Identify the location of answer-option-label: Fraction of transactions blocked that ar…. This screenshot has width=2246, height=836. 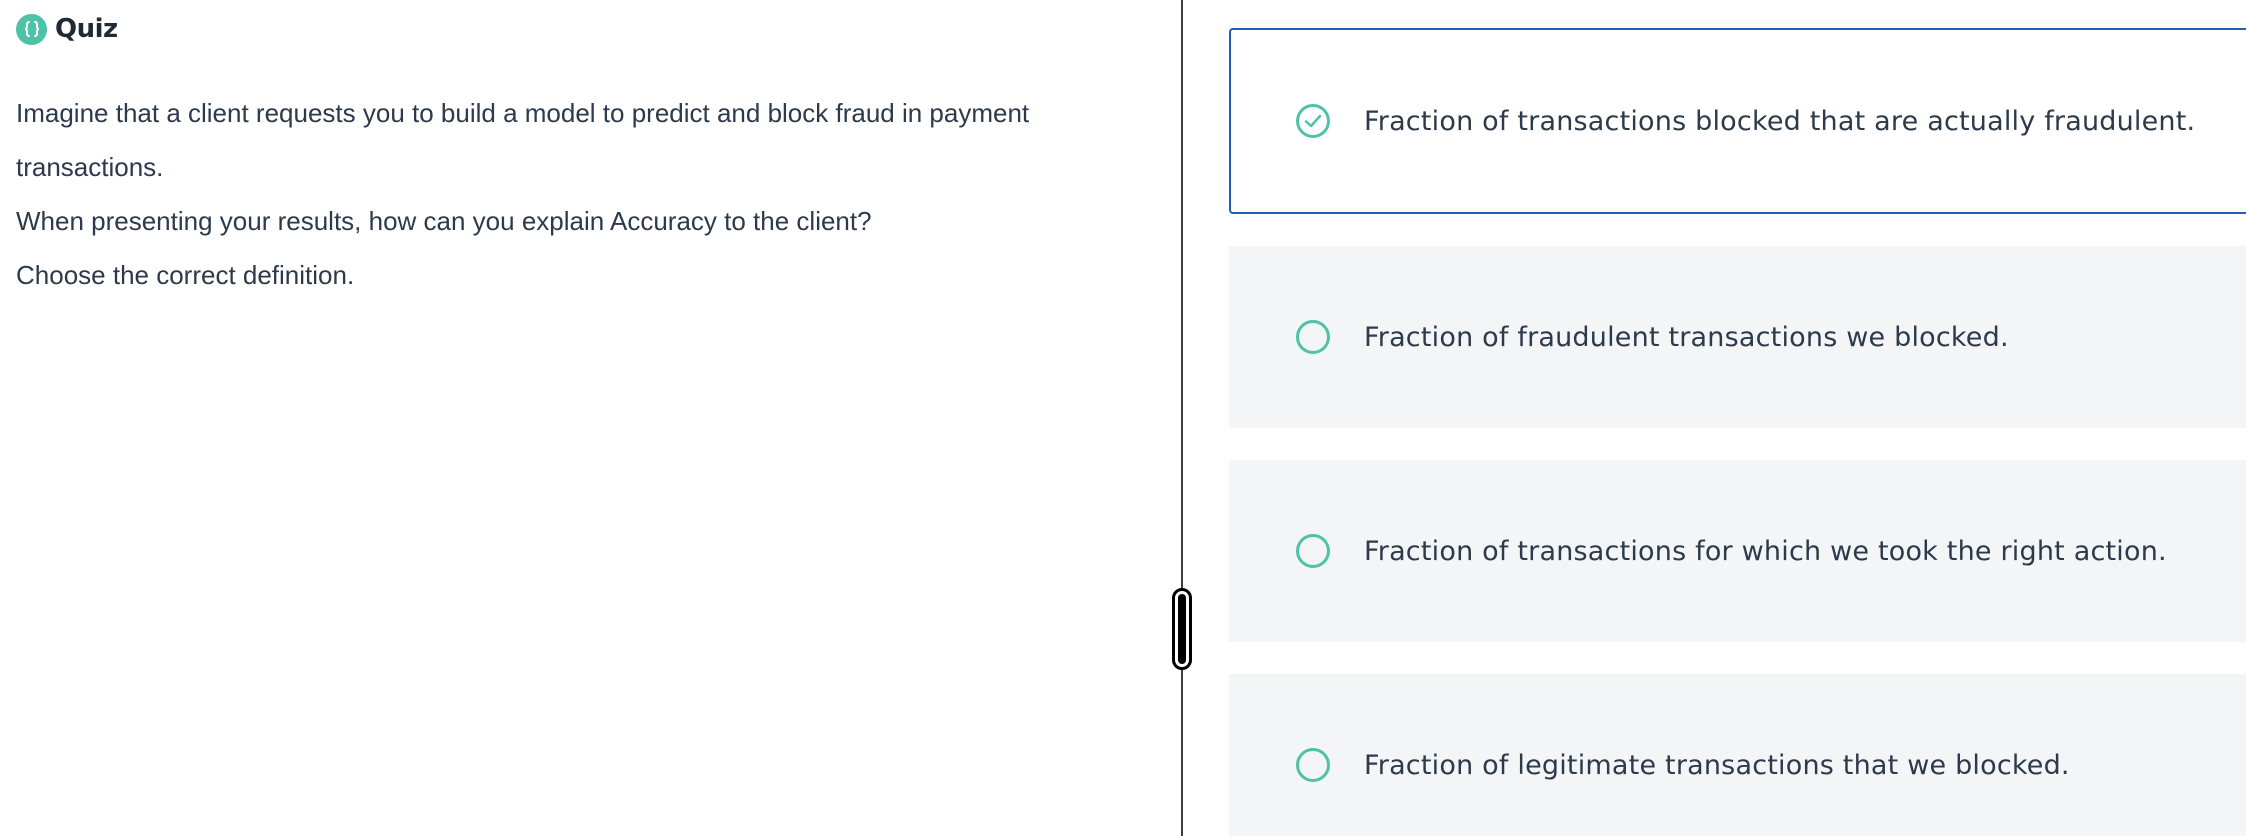
(1780, 121).